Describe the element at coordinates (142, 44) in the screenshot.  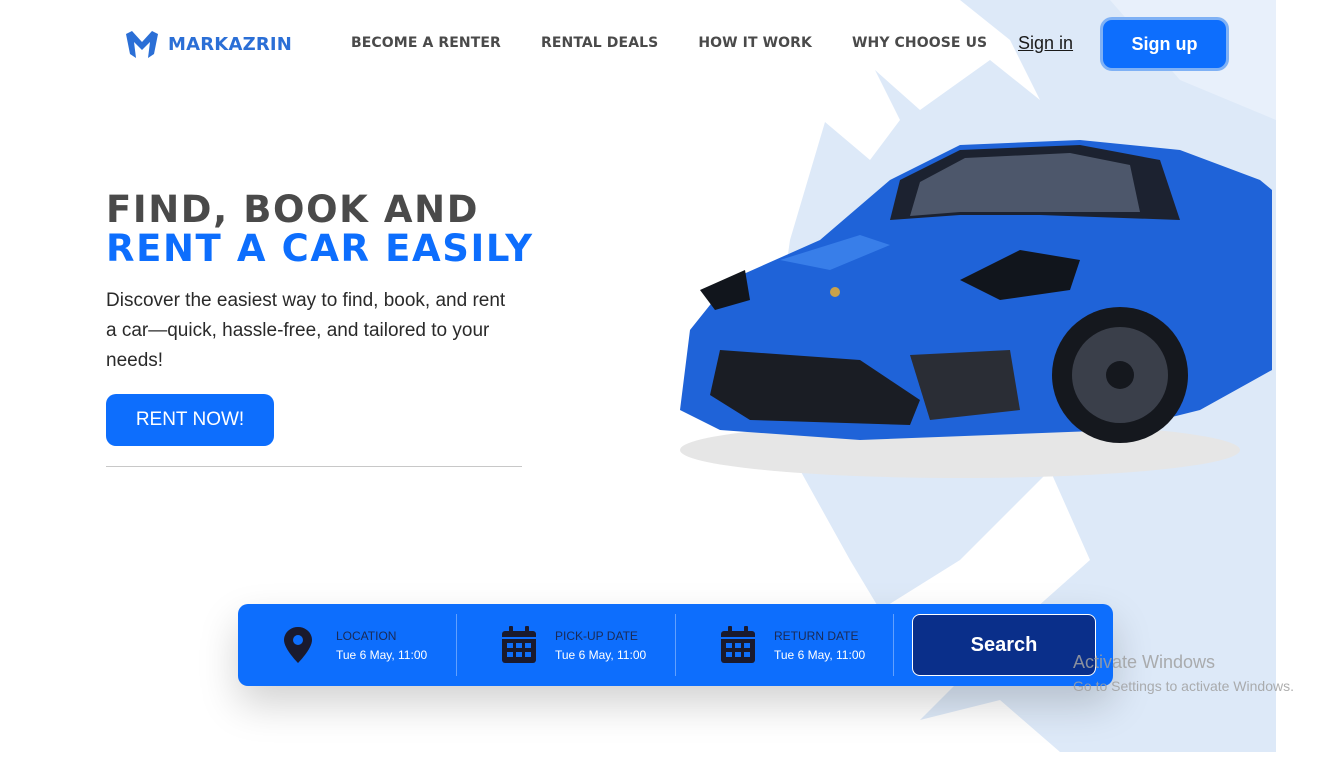
I see `logo-m-icon` at that location.